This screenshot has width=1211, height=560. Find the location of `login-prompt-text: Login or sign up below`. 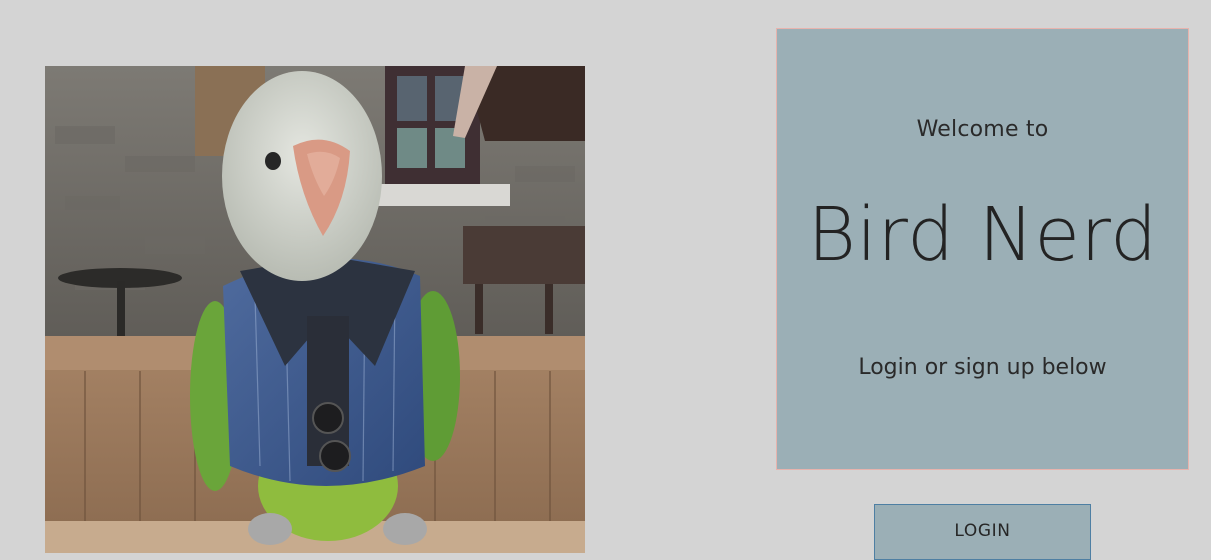

login-prompt-text: Login or sign up below is located at coordinates (982, 367).